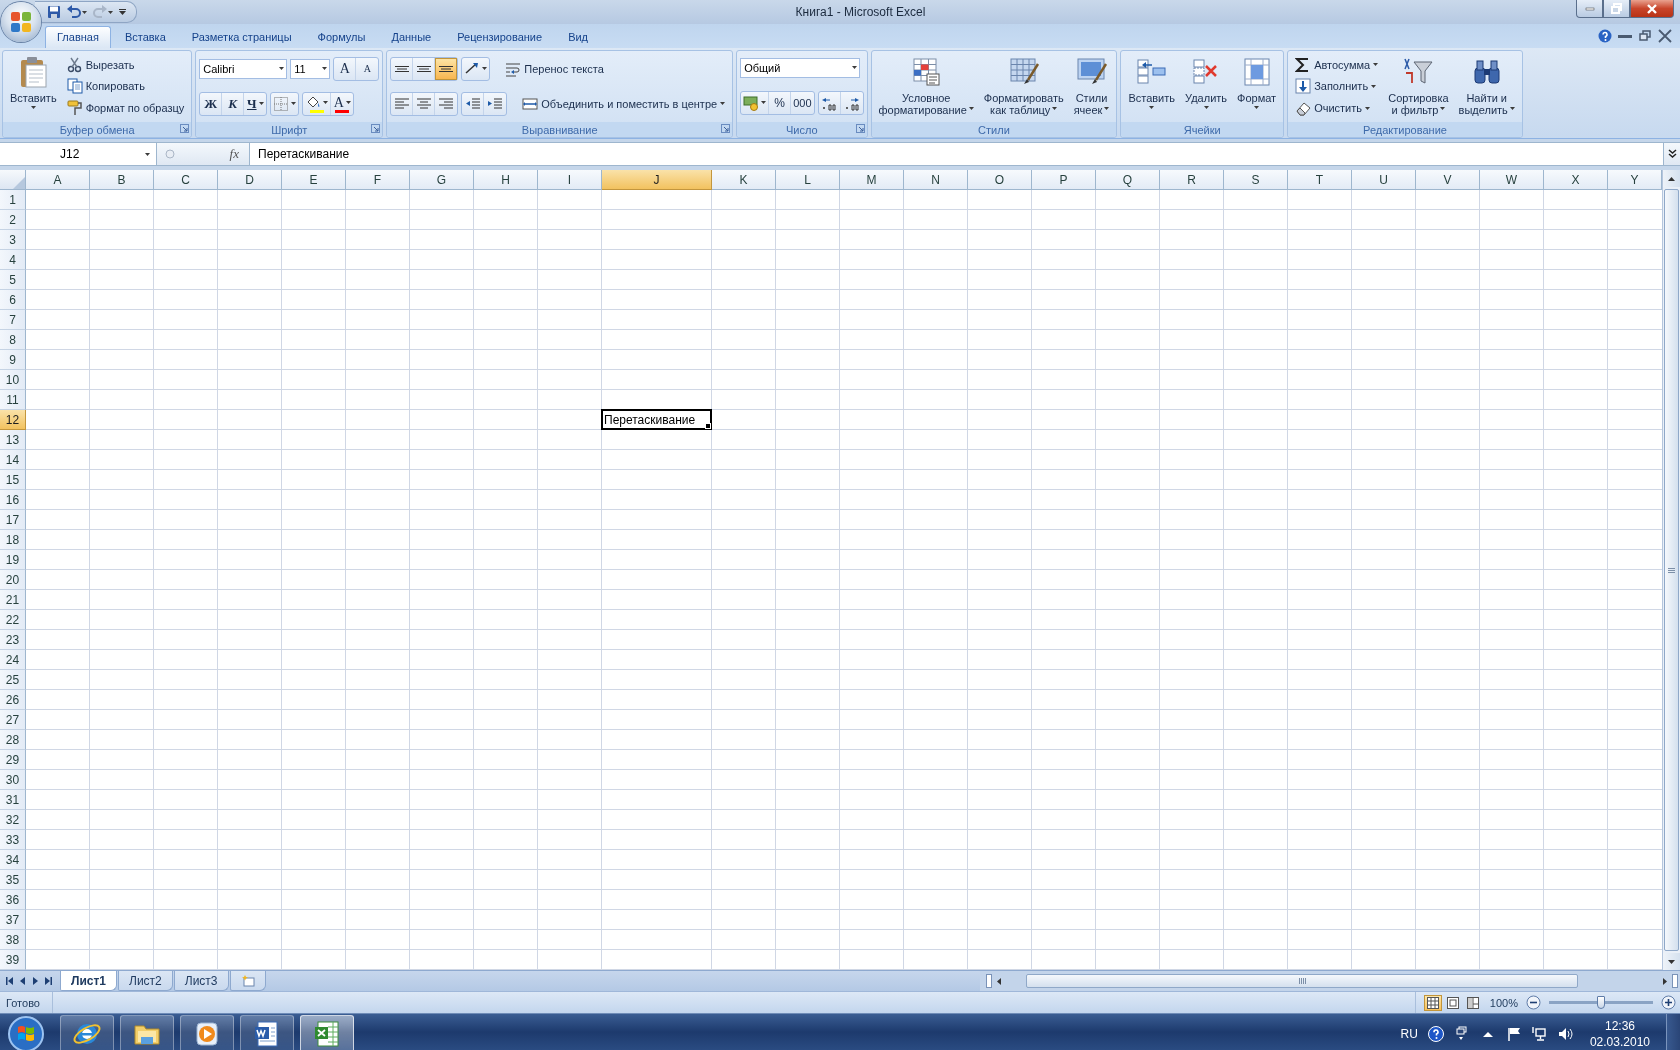 The width and height of the screenshot is (1680, 1050). What do you see at coordinates (1619, 1026) in the screenshot?
I see `clock-time: 12:36` at bounding box center [1619, 1026].